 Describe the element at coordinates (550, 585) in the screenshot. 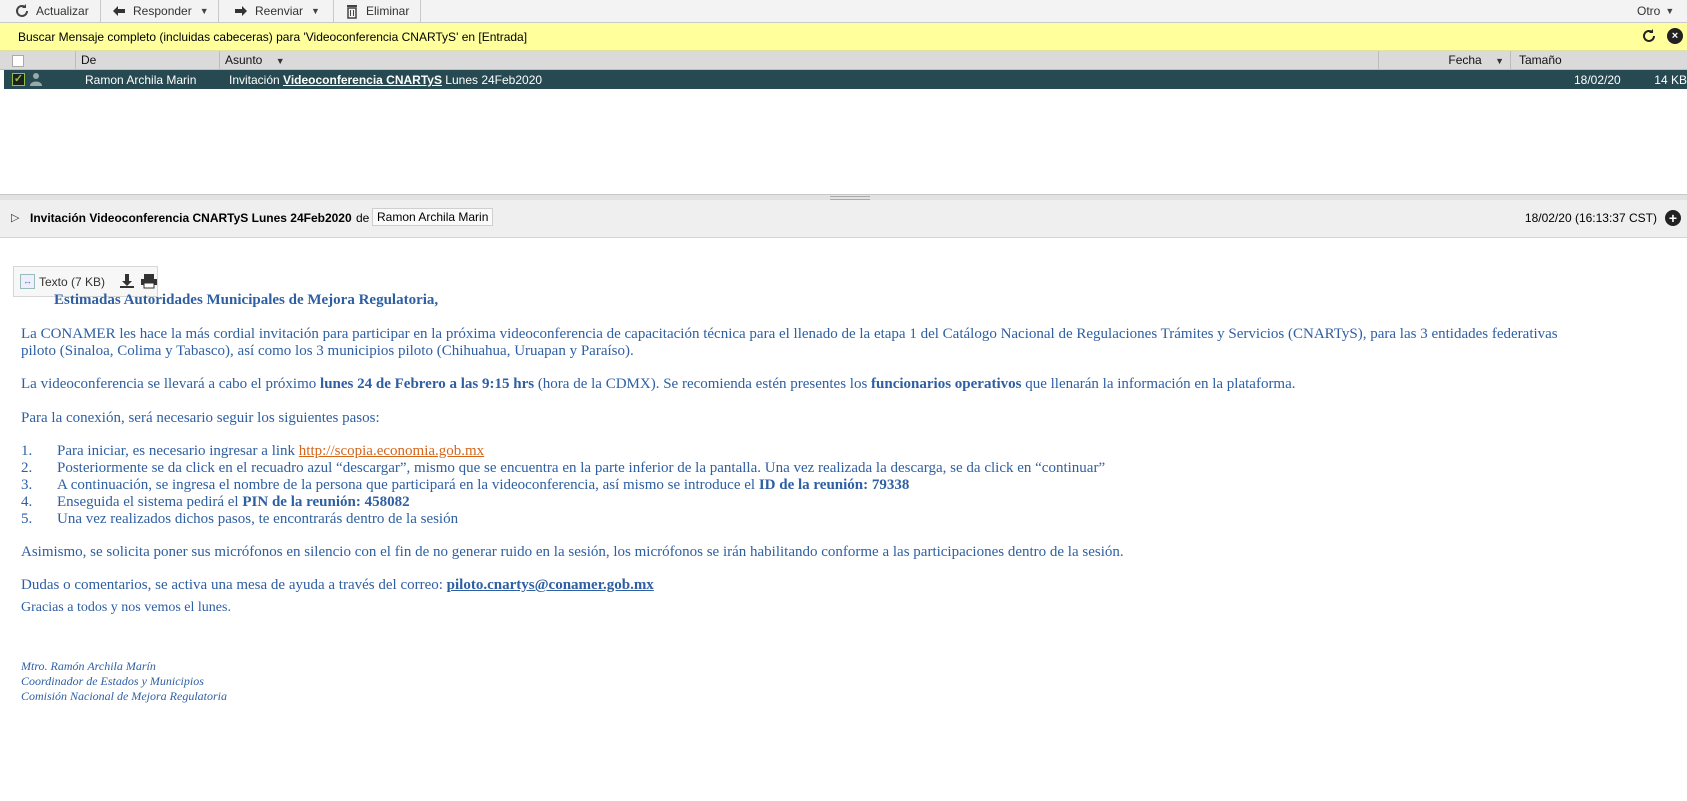

I see `help-email-link: piloto.cnartys@conamer.gob.mx` at that location.